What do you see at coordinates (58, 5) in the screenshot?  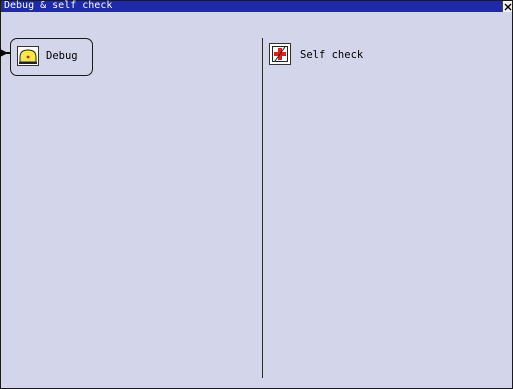 I see `window-title: Debug & self check` at bounding box center [58, 5].